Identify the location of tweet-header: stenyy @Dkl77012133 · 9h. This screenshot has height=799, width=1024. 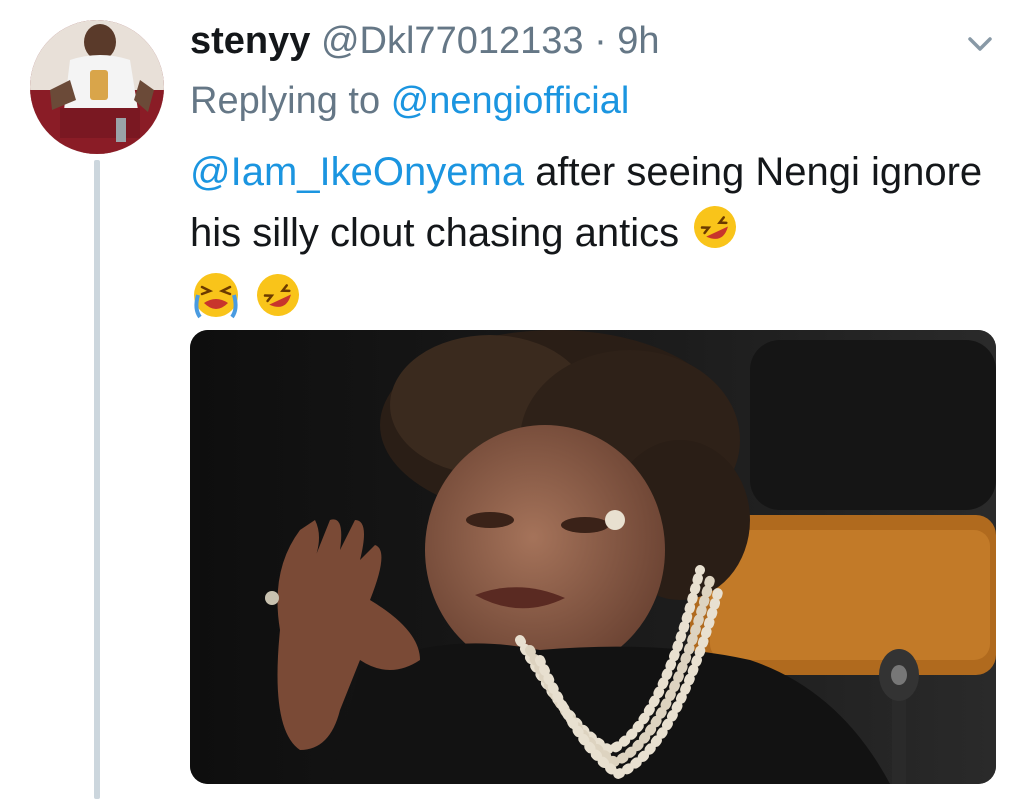
(425, 41).